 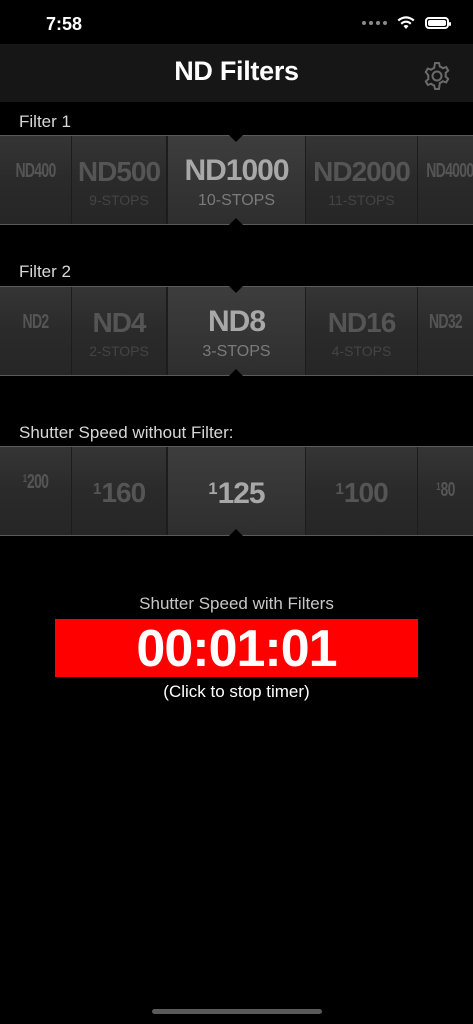 I want to click on shutter-option: 1100, so click(x=362, y=491).